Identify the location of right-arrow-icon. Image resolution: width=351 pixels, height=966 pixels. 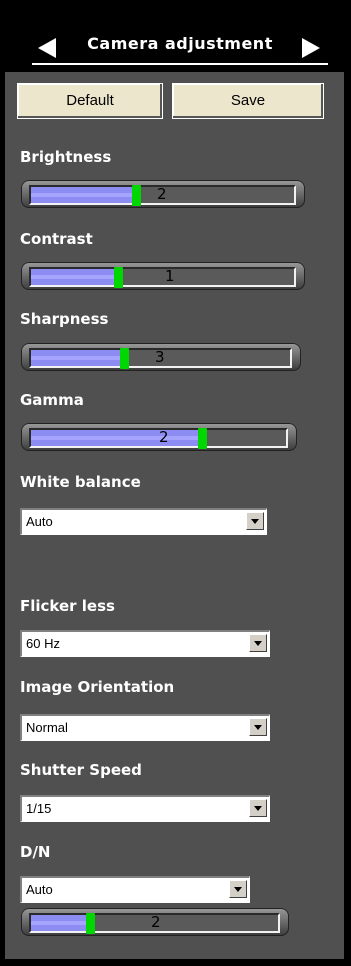
(311, 48).